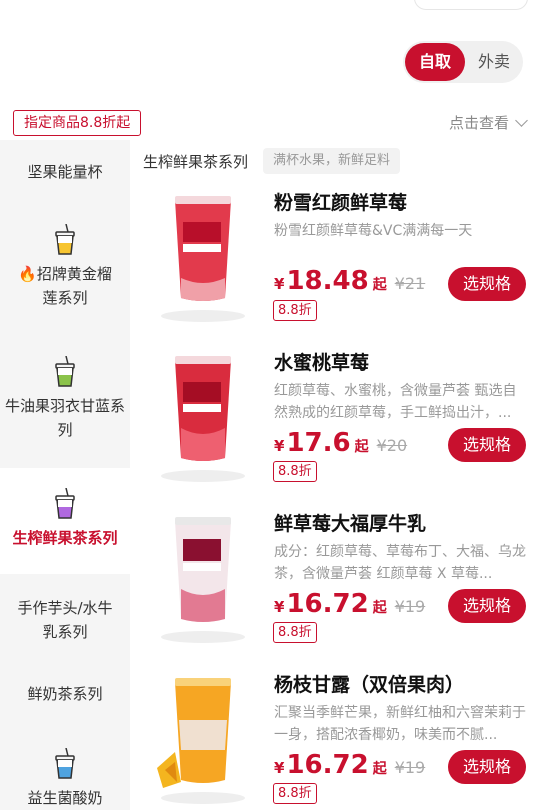 The image size is (540, 810). Describe the element at coordinates (341, 203) in the screenshot. I see `product-name: 粉雪红颜鲜草莓` at that location.